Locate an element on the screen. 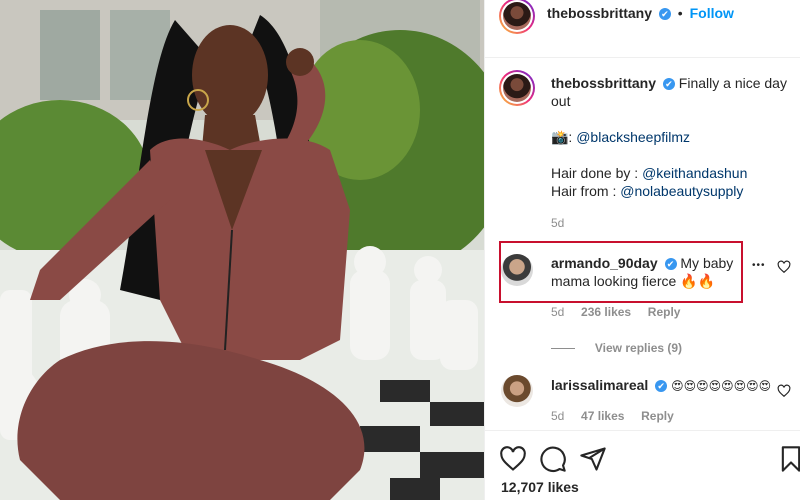  comment-username: larissalimareal is located at coordinates (599, 385).